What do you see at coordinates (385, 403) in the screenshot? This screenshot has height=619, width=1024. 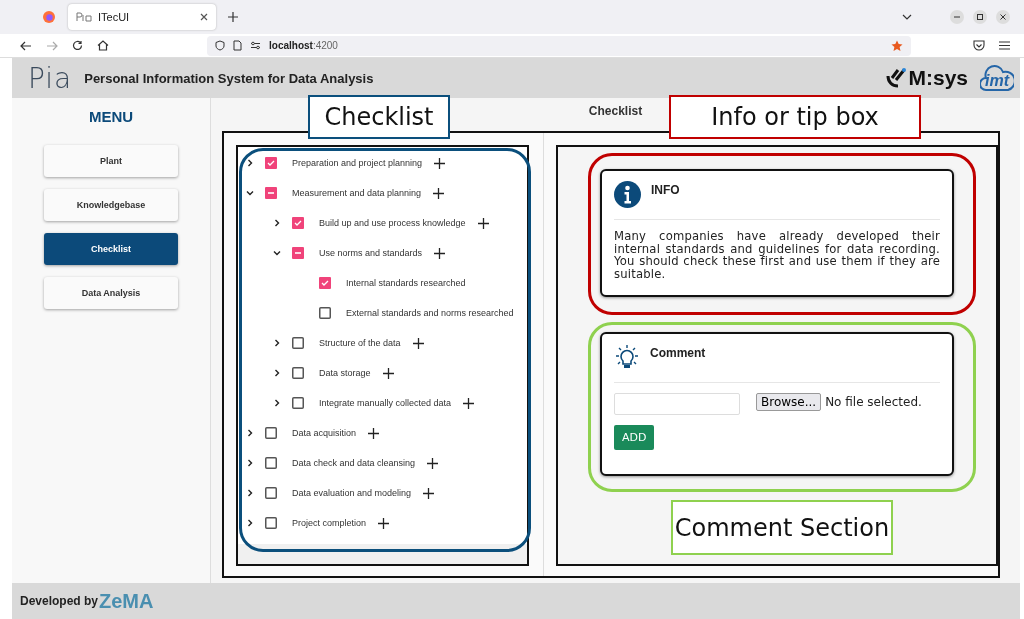 I see `checklist-item: Integrate manually collected data` at bounding box center [385, 403].